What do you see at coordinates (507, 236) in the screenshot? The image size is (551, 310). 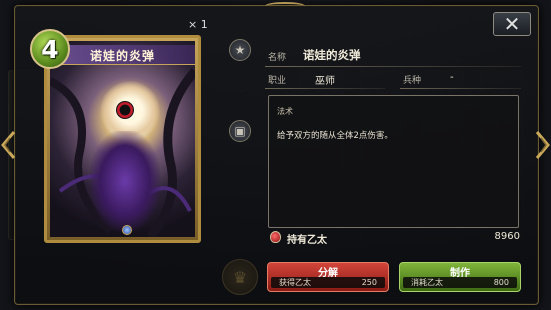 I see `ether-value: 8960` at bounding box center [507, 236].